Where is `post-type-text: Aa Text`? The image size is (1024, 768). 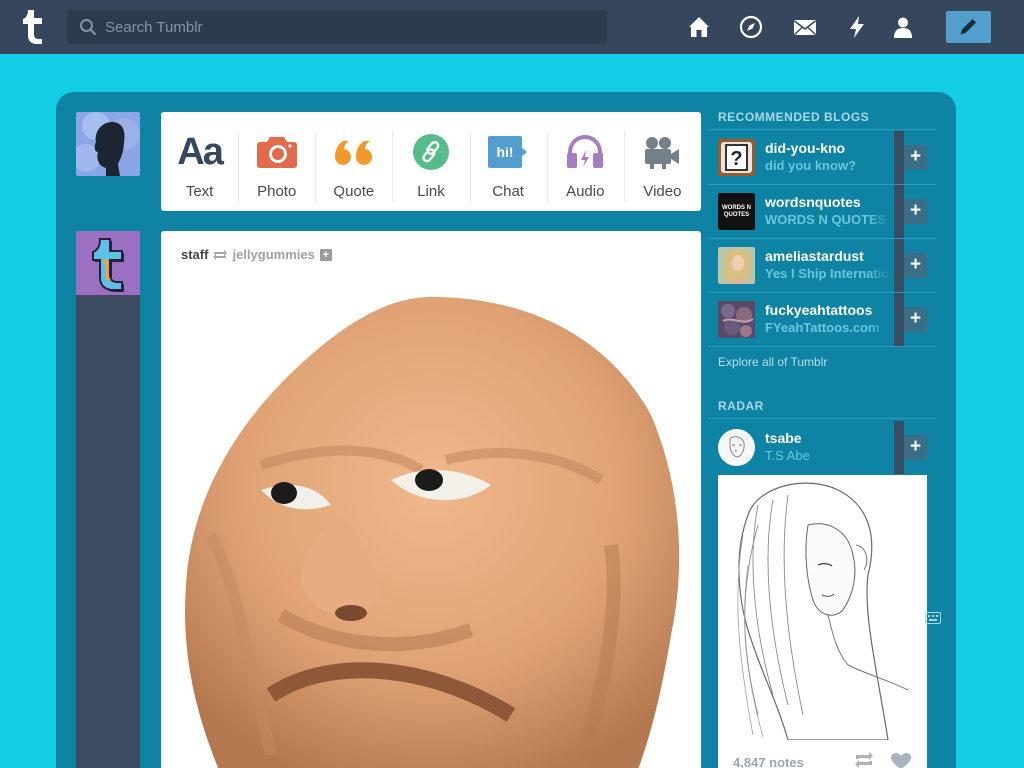 post-type-text: Aa Text is located at coordinates (199, 165).